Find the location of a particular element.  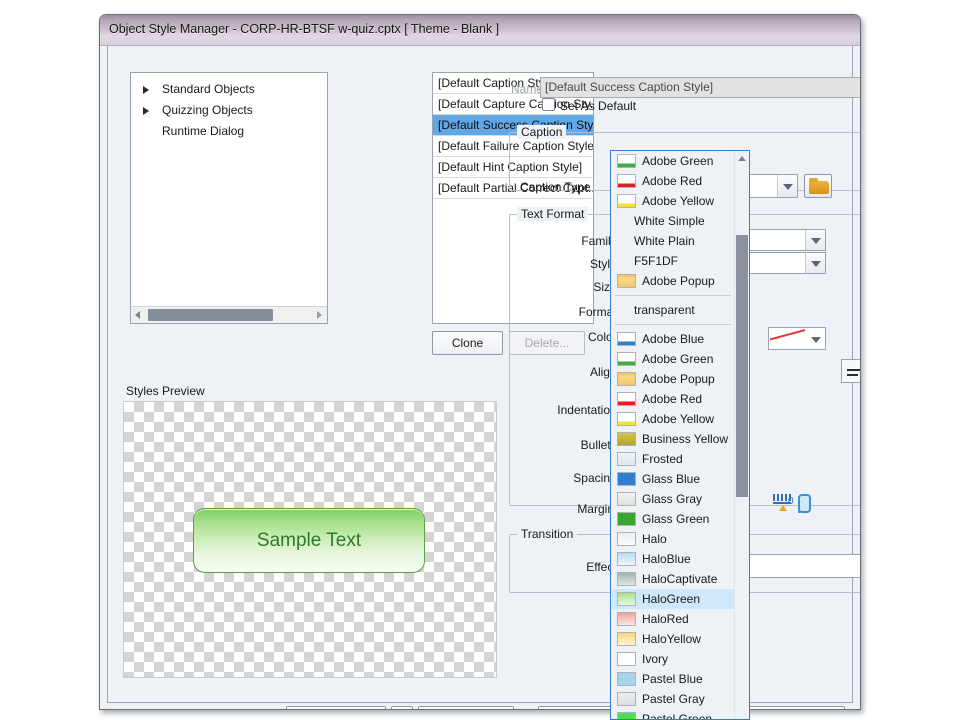

dropdown-item: Glass Blue is located at coordinates (673, 479).